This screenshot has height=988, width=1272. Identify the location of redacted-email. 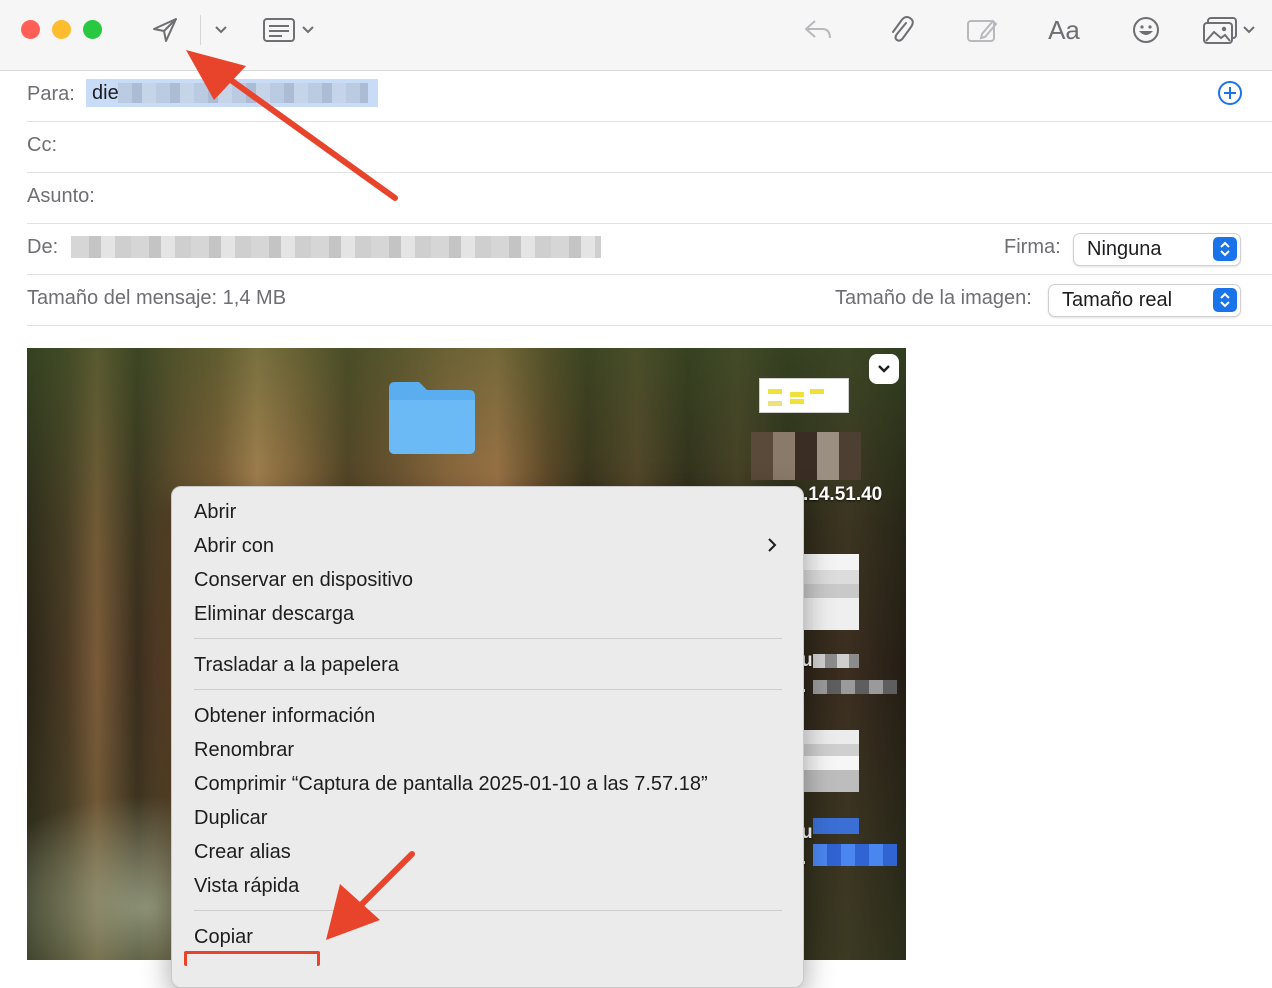
(243, 93).